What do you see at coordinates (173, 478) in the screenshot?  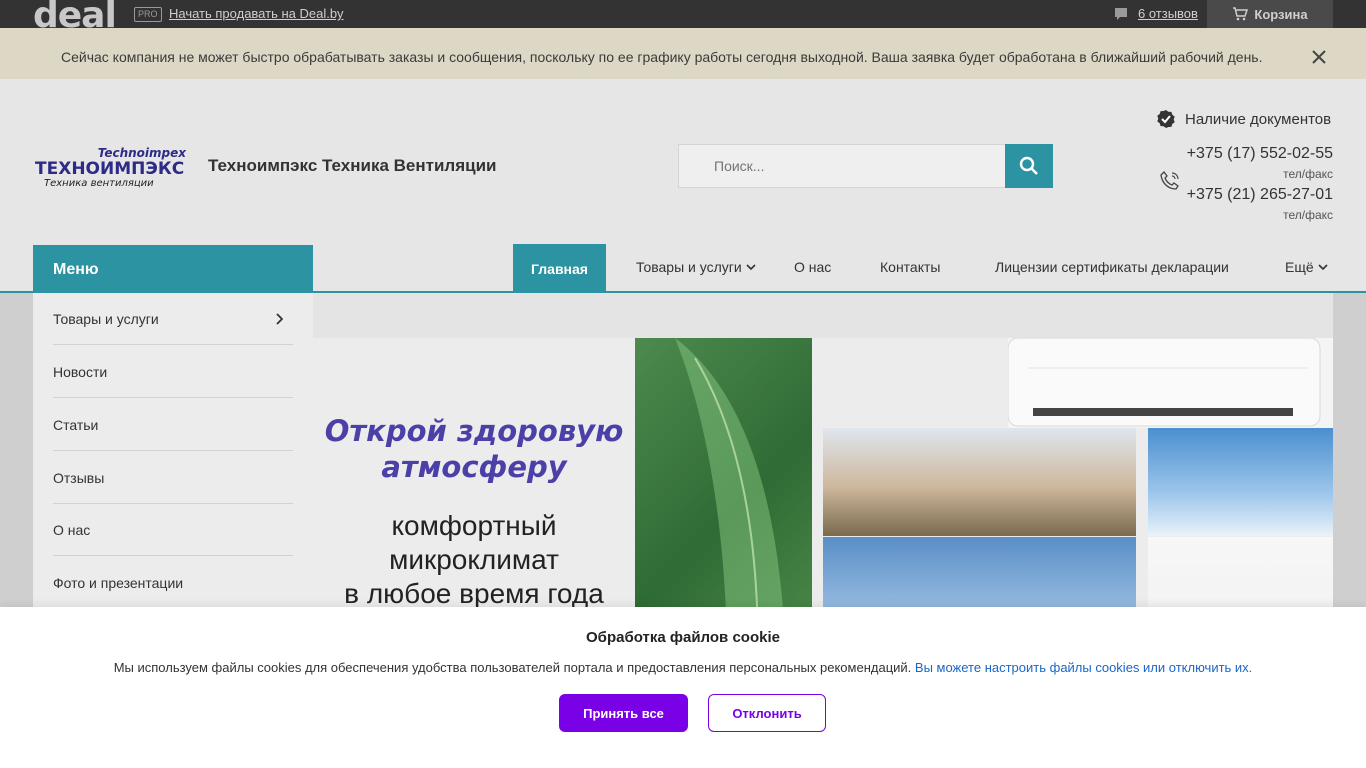 I see `sidebar-item-reviews: Отзывы` at bounding box center [173, 478].